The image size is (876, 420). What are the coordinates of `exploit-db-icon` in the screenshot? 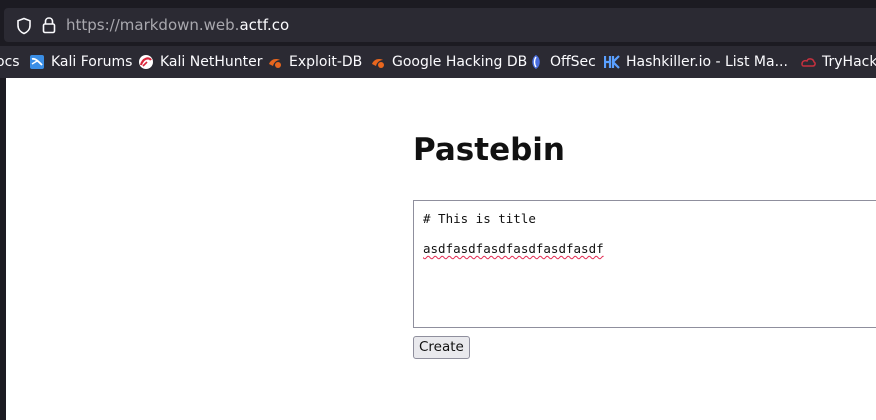 It's located at (275, 63).